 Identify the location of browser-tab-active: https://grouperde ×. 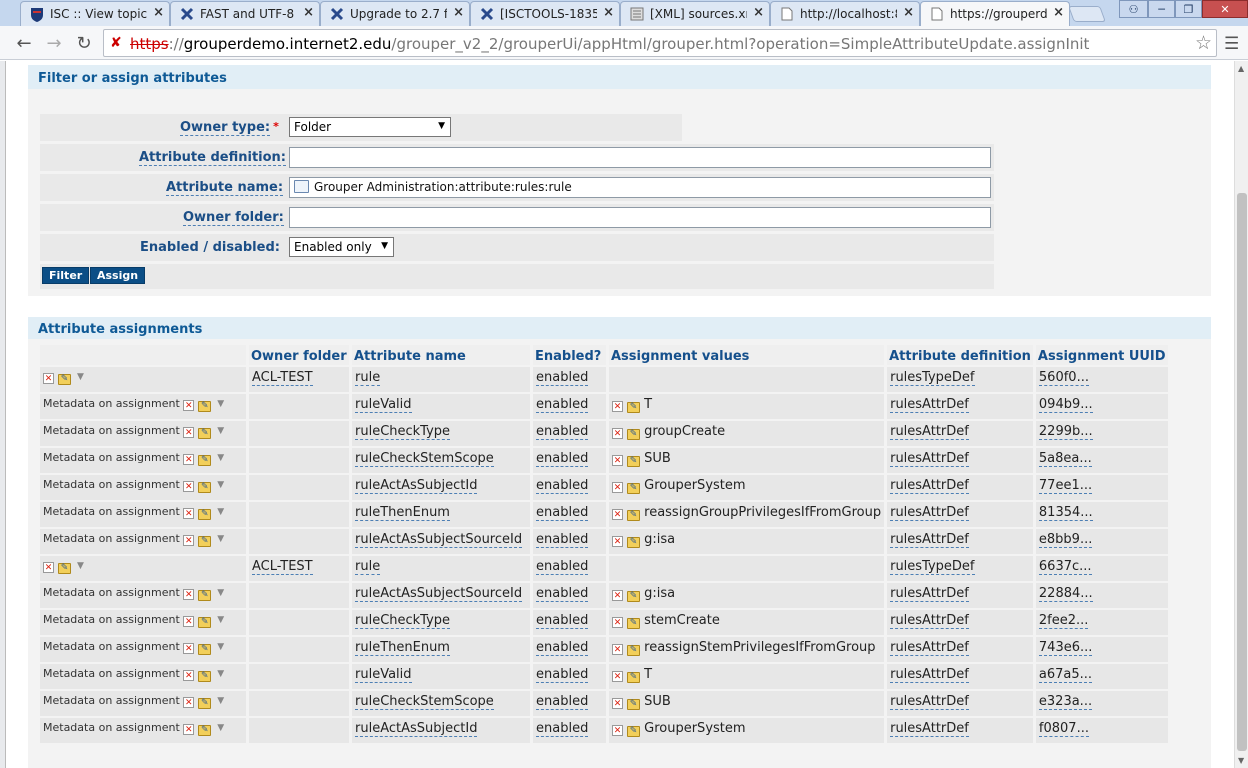
(995, 13).